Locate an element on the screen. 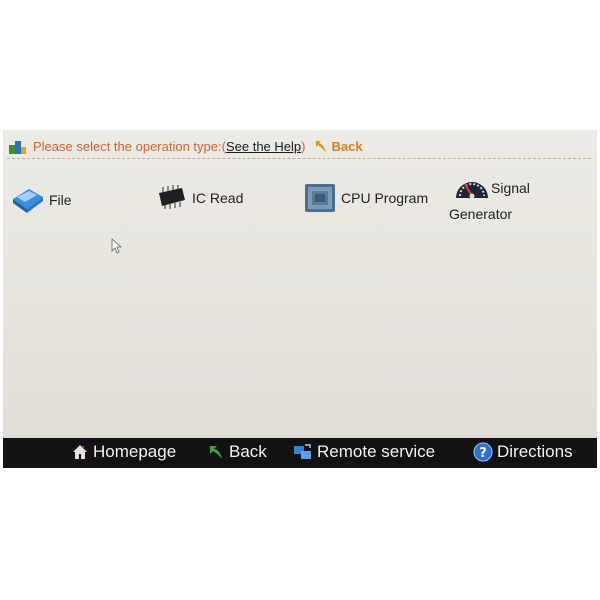  chip-icon is located at coordinates (172, 197).